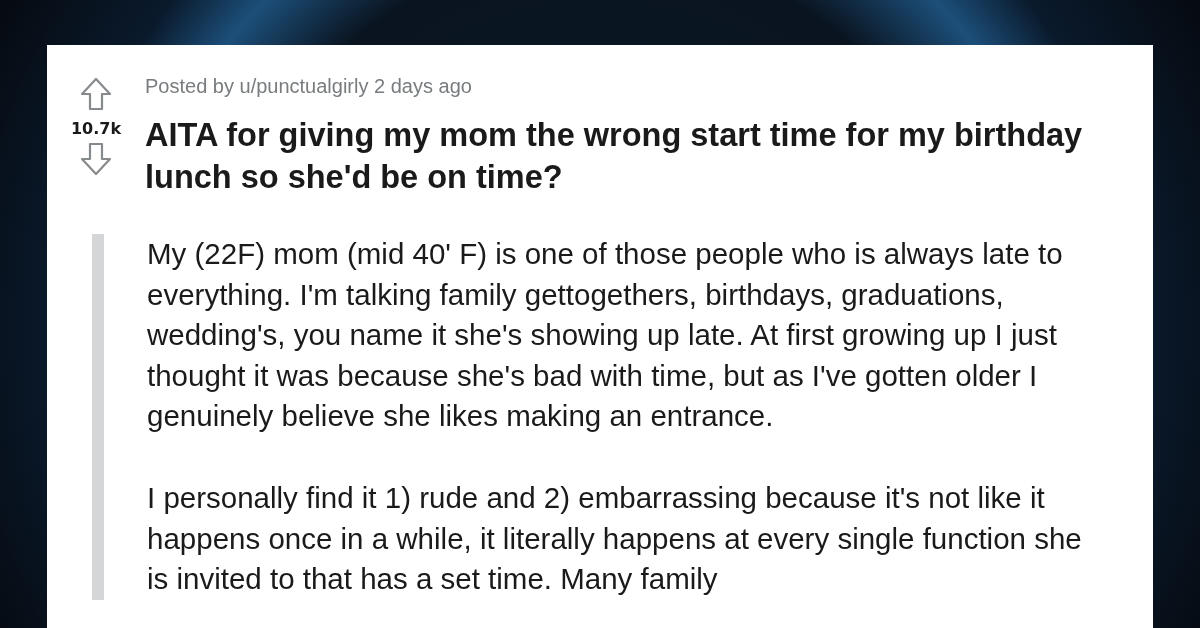 The width and height of the screenshot is (1200, 628). I want to click on post-title: AITA for giving my mom the wrong start time for my birthday lunch so she'd be on time?, so click(614, 156).